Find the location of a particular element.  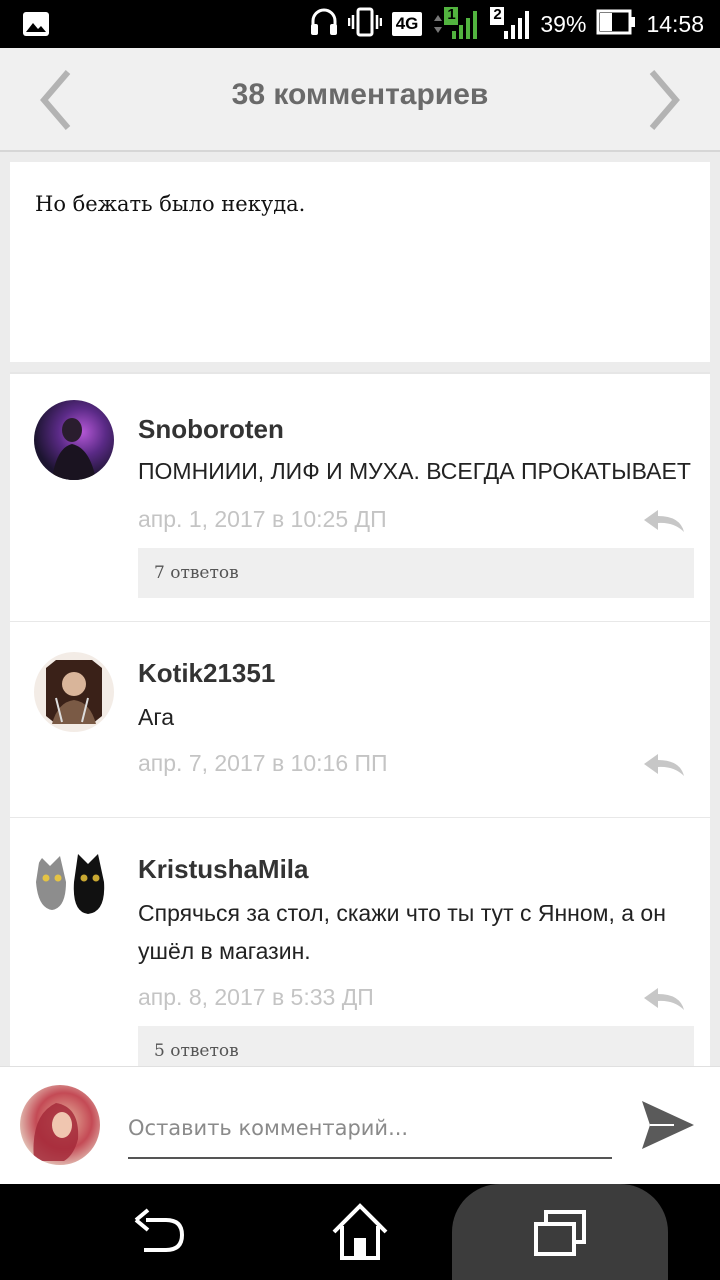

comment-author: Kotik21351 is located at coordinates (206, 673).